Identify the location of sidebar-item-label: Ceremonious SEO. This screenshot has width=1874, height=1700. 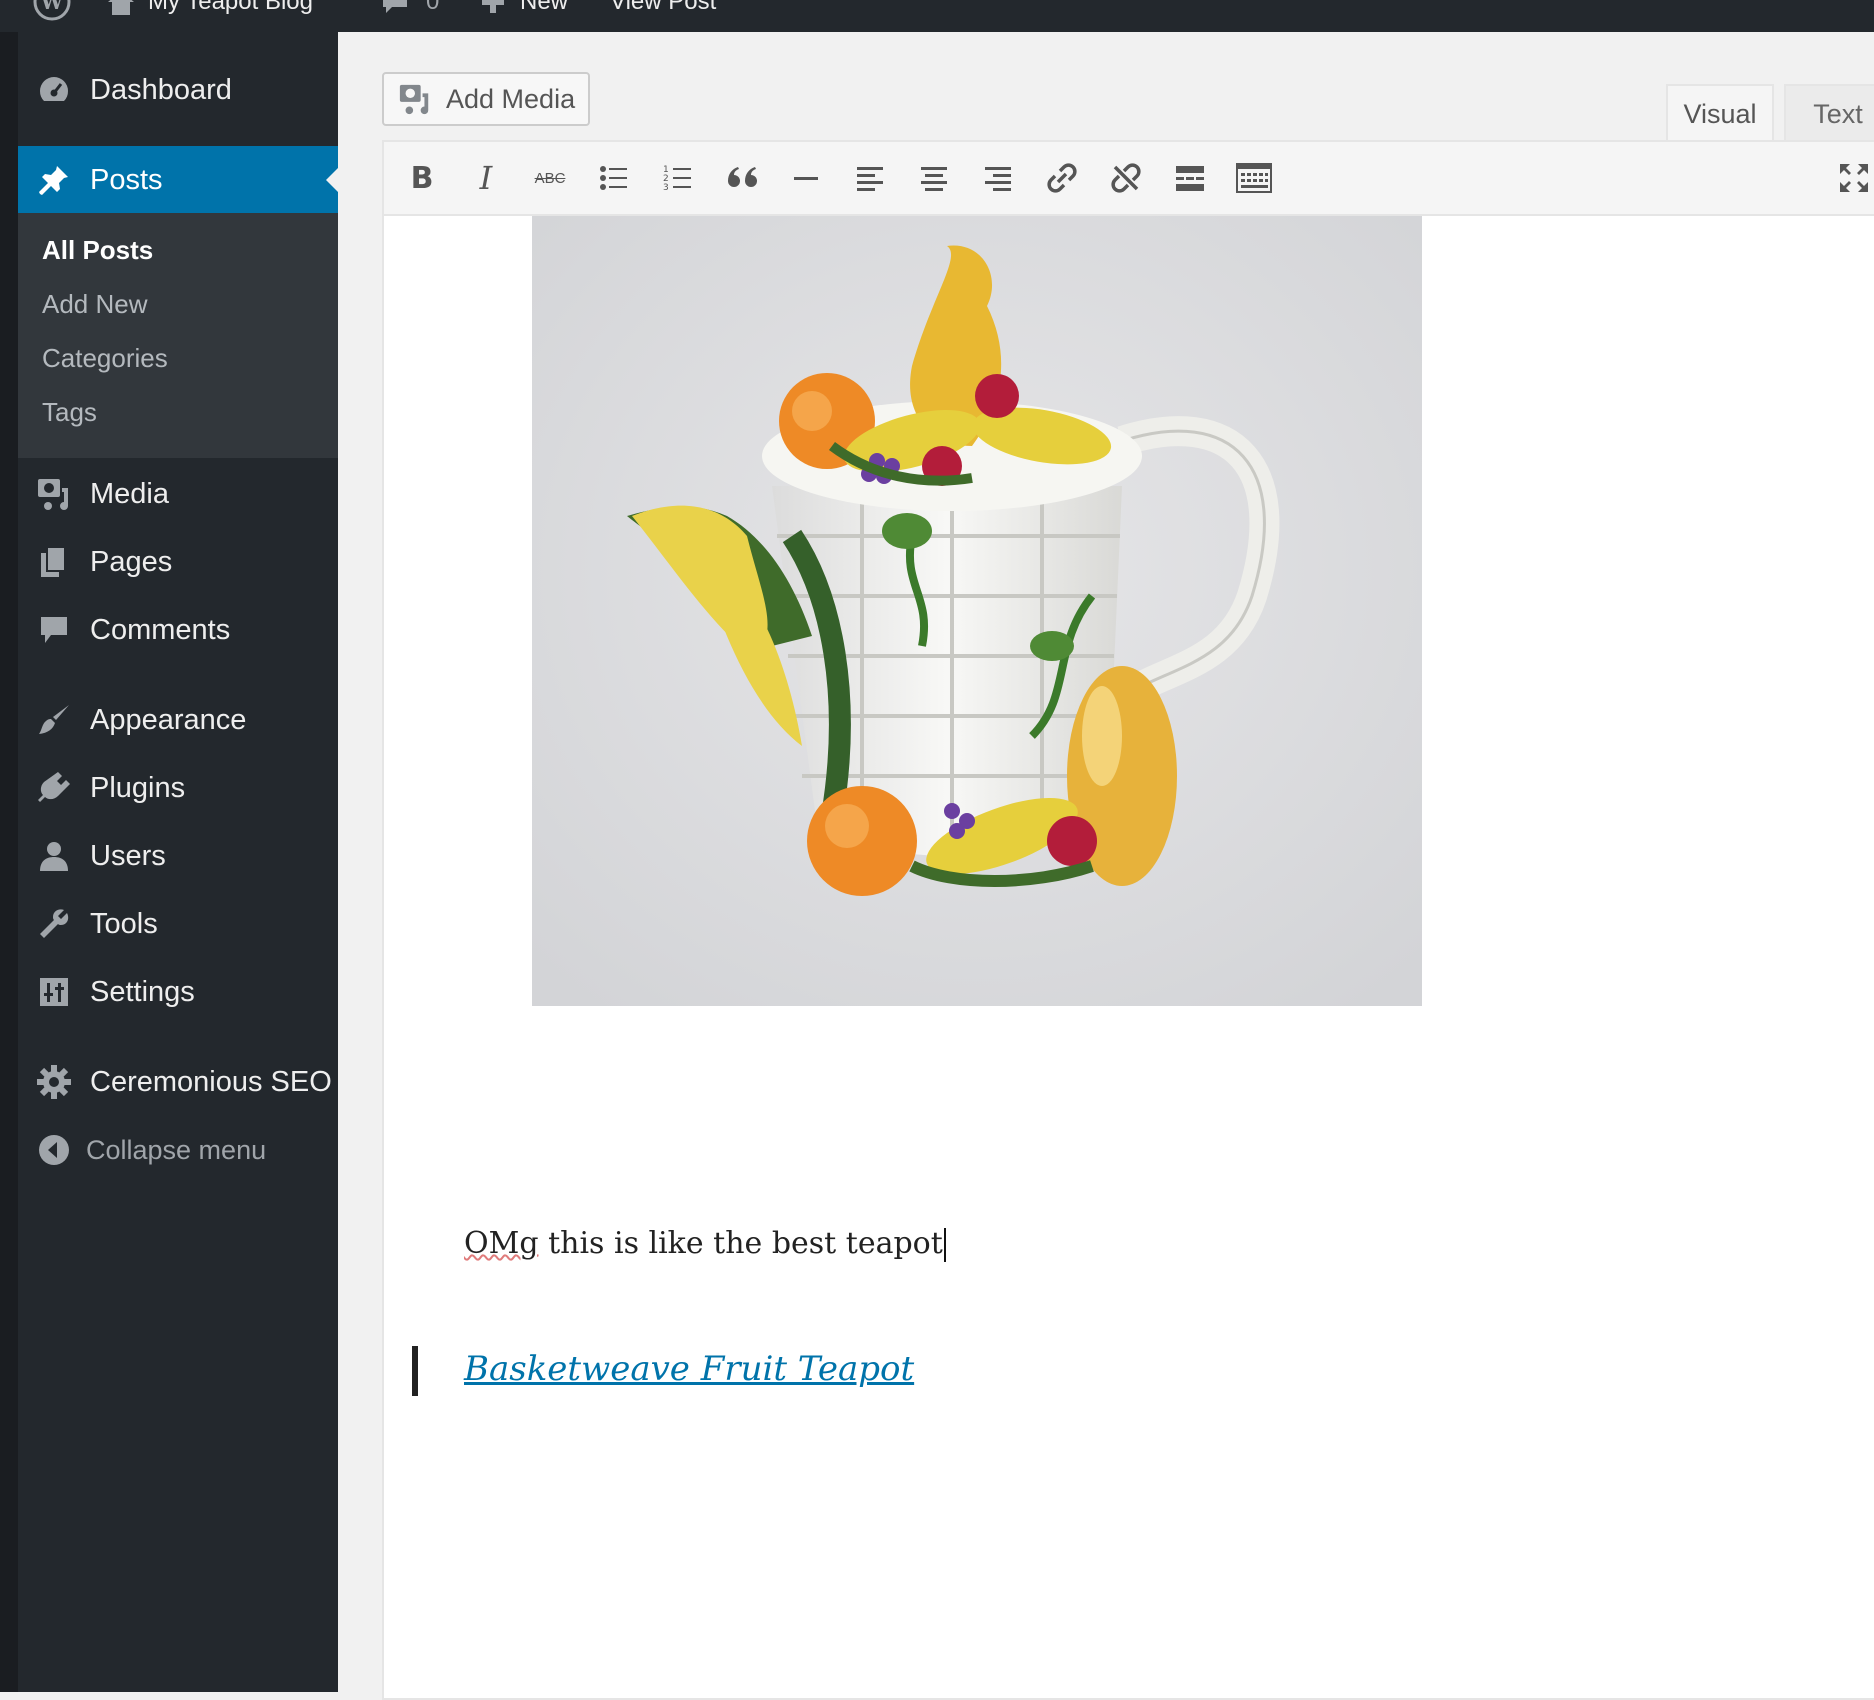
(211, 1081).